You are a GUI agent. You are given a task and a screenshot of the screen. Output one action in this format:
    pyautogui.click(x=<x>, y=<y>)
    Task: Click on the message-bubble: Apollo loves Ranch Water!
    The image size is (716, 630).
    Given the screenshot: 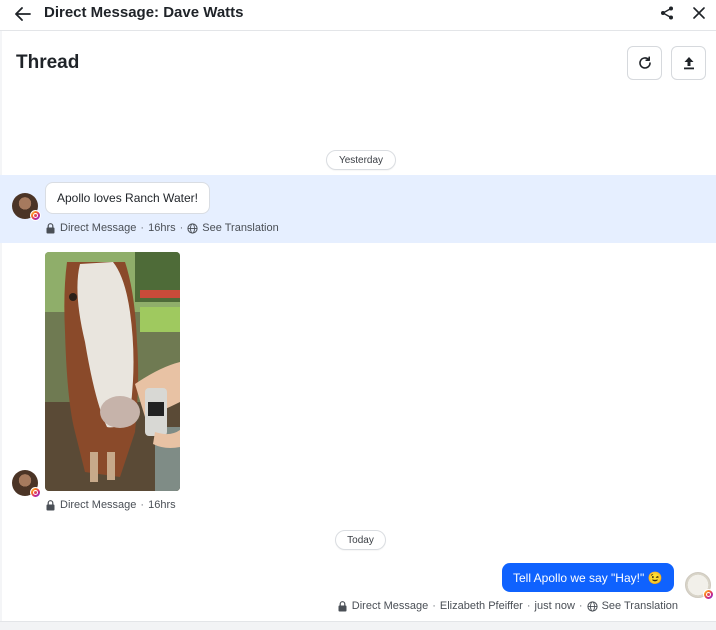 What is the action you would take?
    pyautogui.click(x=127, y=198)
    